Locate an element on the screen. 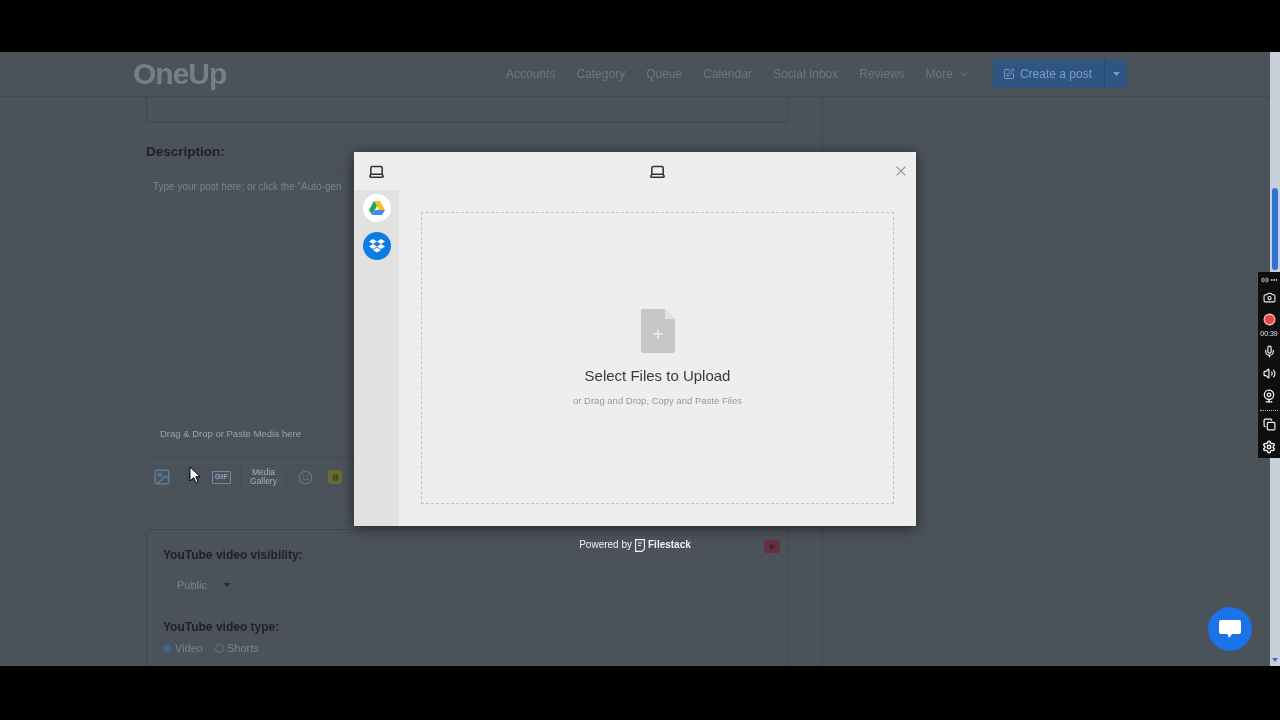  powered-by-text: Powered by is located at coordinates (605, 545).